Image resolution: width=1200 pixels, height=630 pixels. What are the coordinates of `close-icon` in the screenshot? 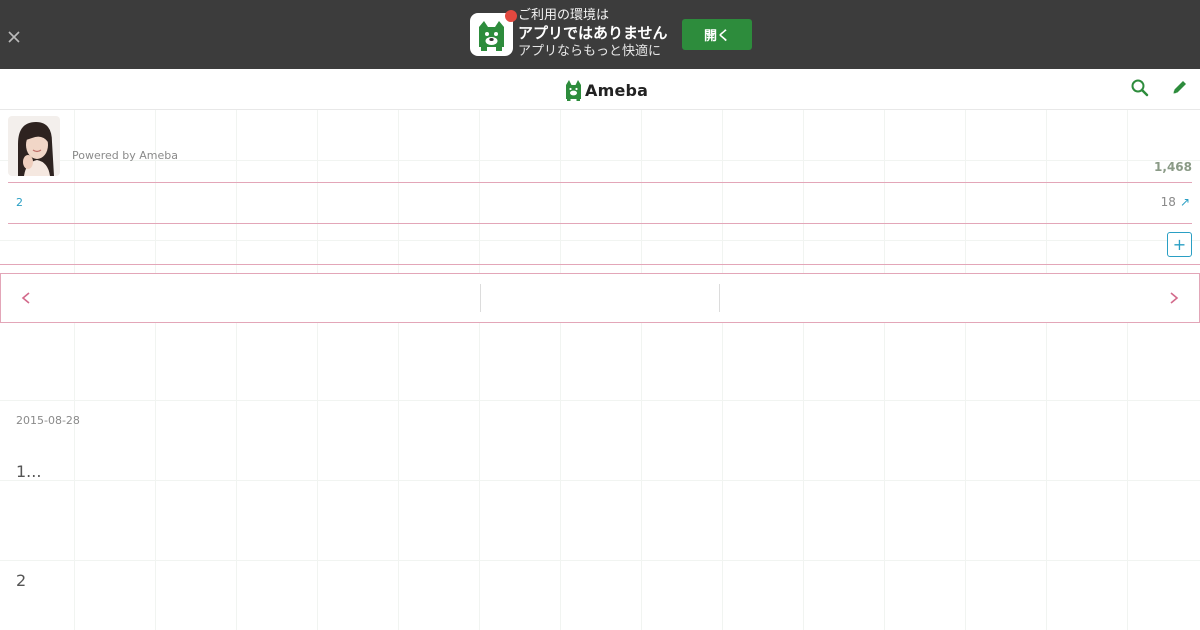 It's located at (14, 37).